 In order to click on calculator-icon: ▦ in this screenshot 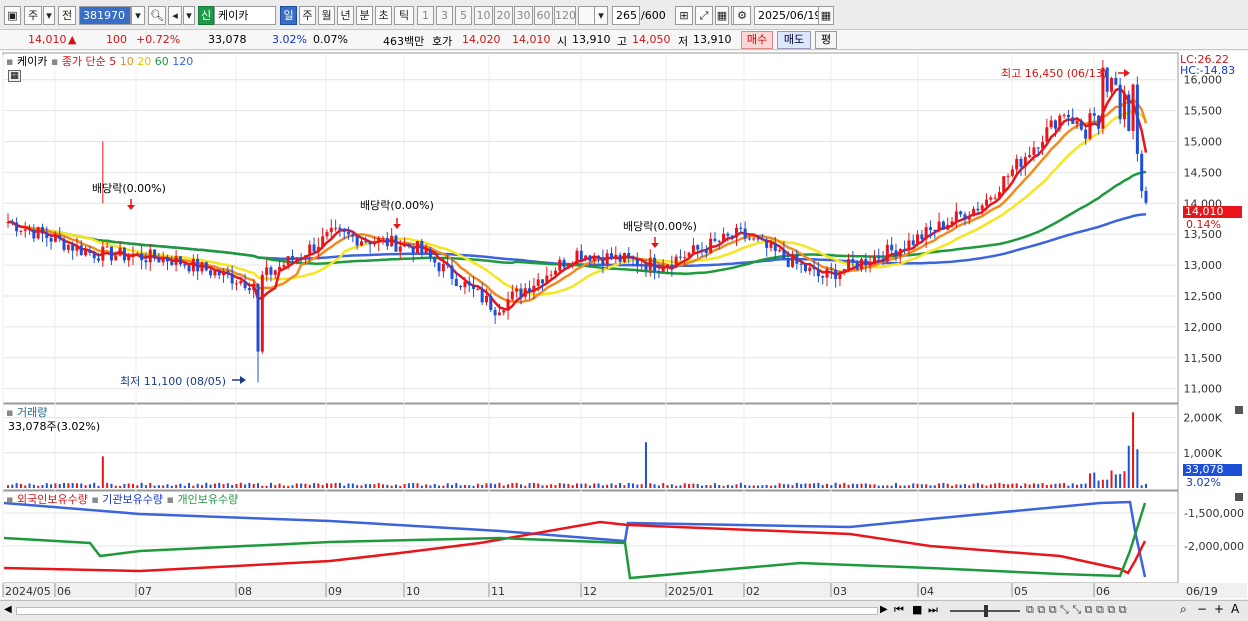, I will do `click(14, 76)`.